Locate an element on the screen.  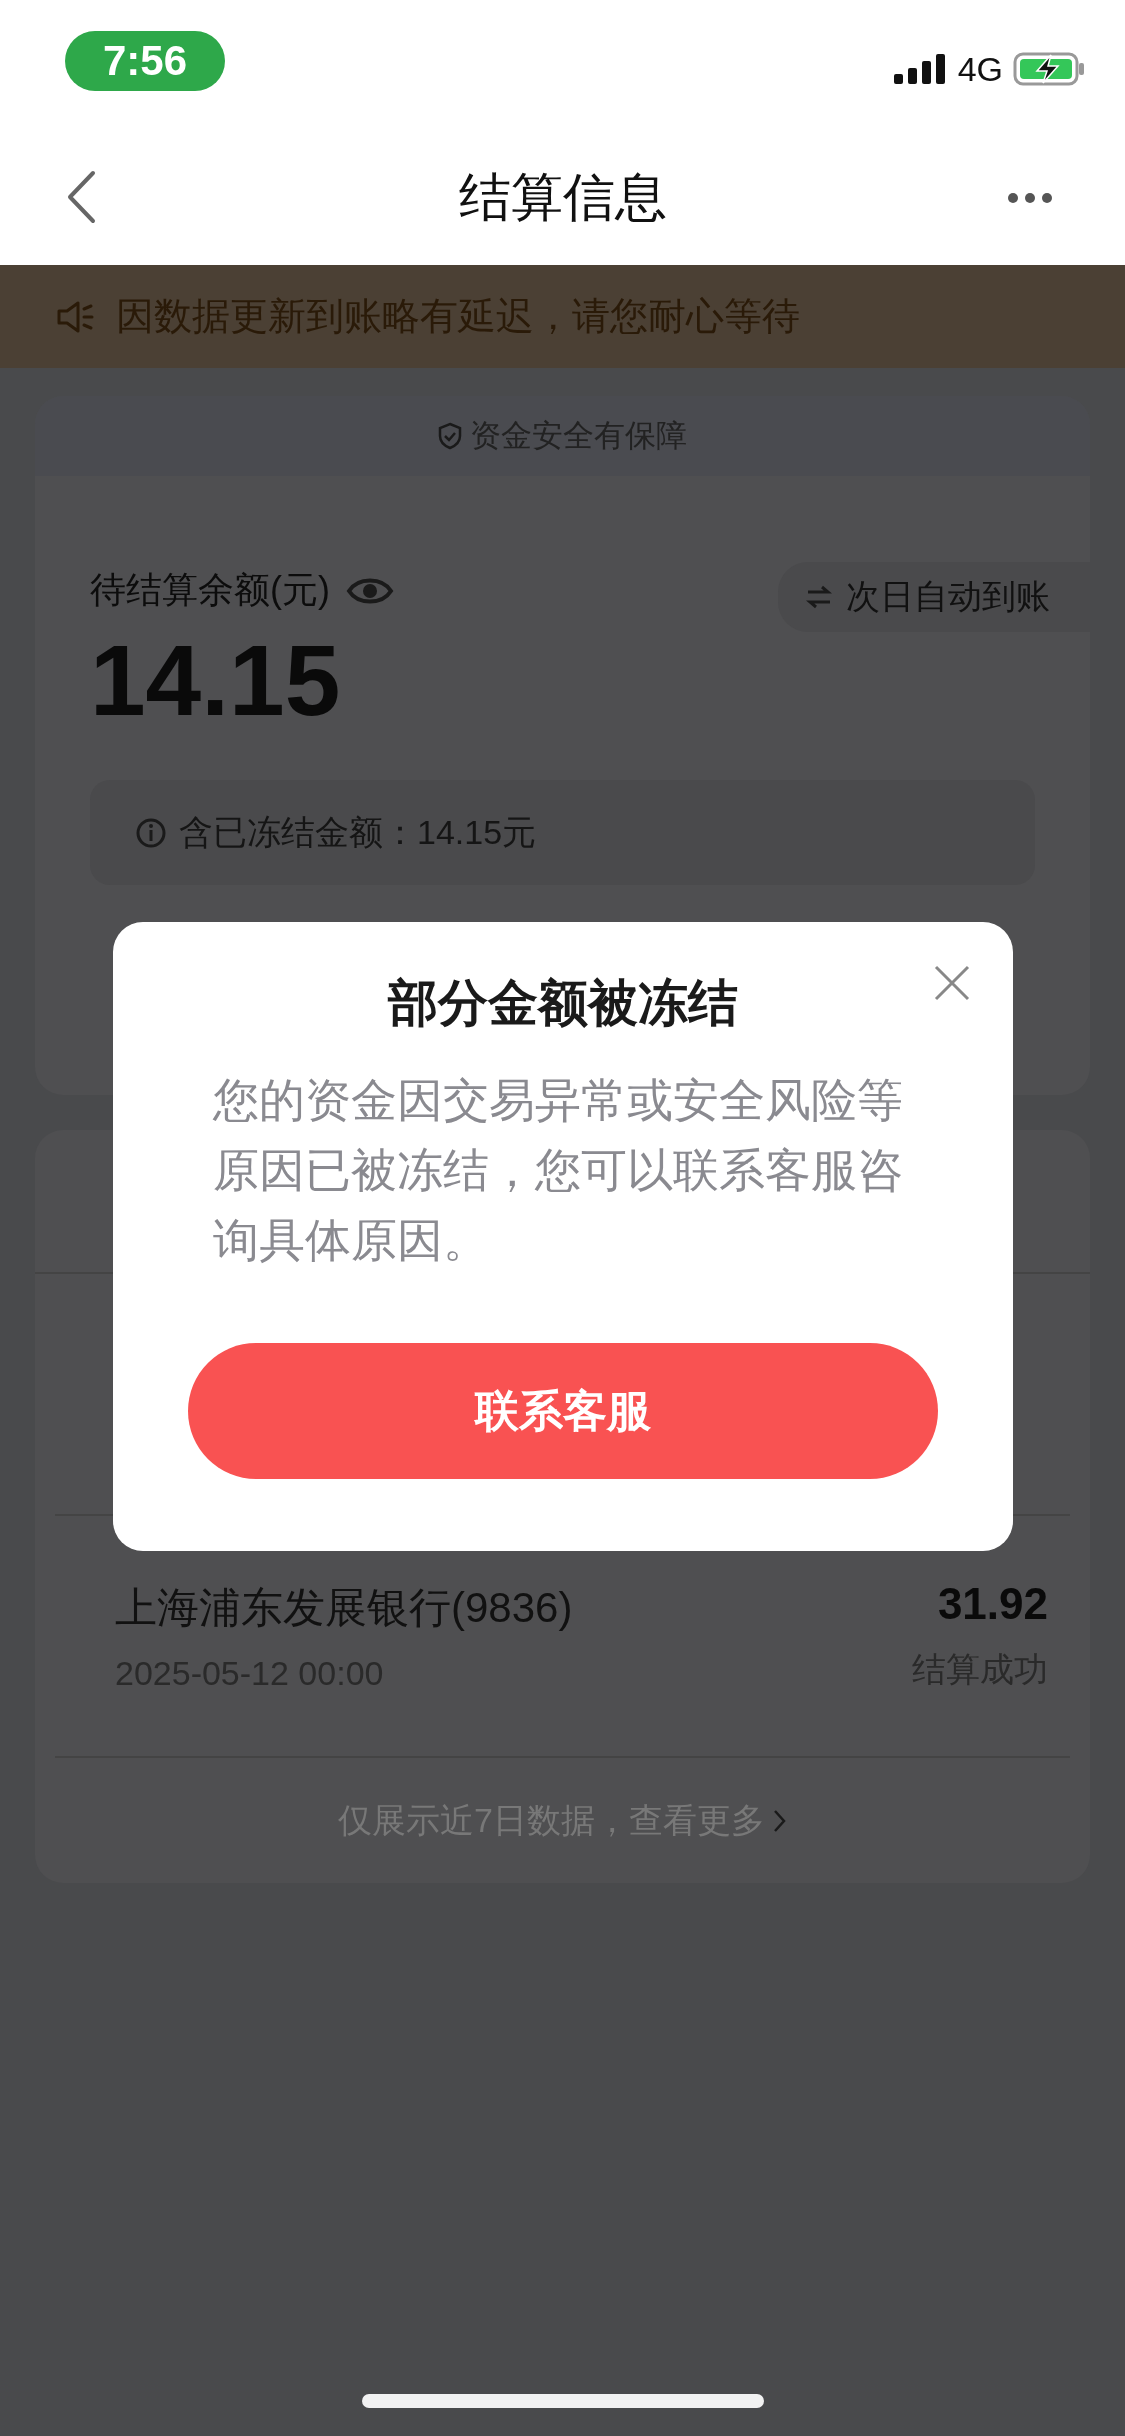
contact-service-button: 联系客服 is located at coordinates (563, 1411).